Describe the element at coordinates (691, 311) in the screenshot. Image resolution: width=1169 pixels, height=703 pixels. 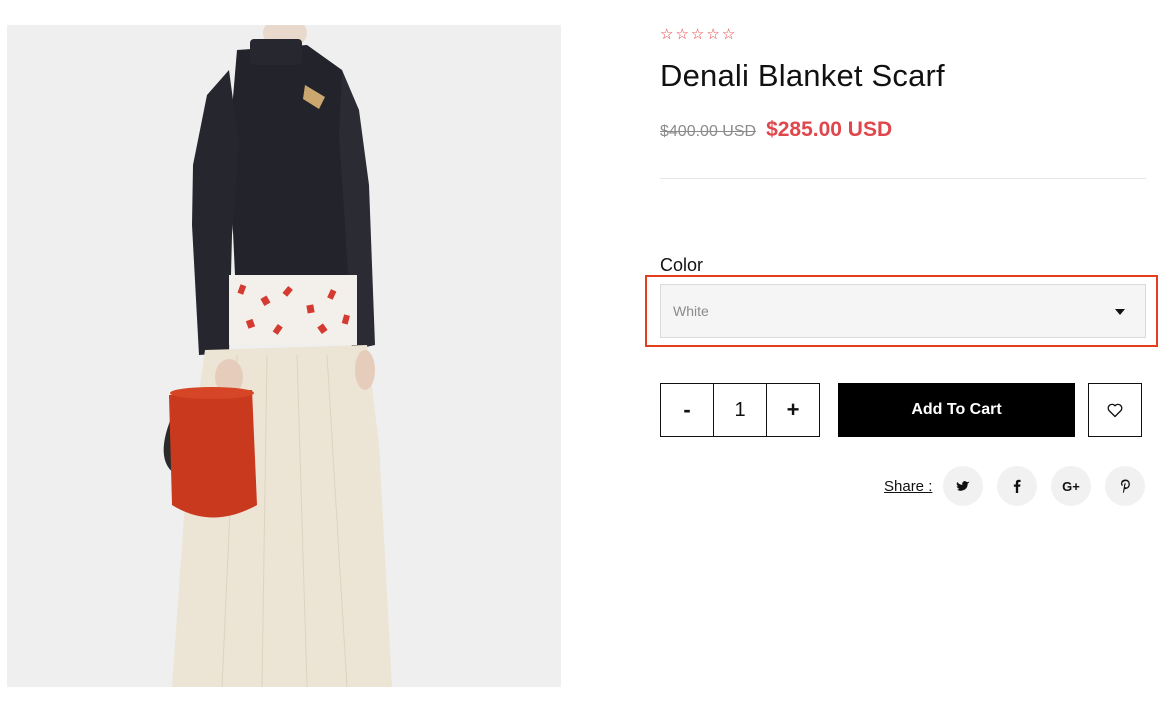
I see `color-select-value: White` at that location.